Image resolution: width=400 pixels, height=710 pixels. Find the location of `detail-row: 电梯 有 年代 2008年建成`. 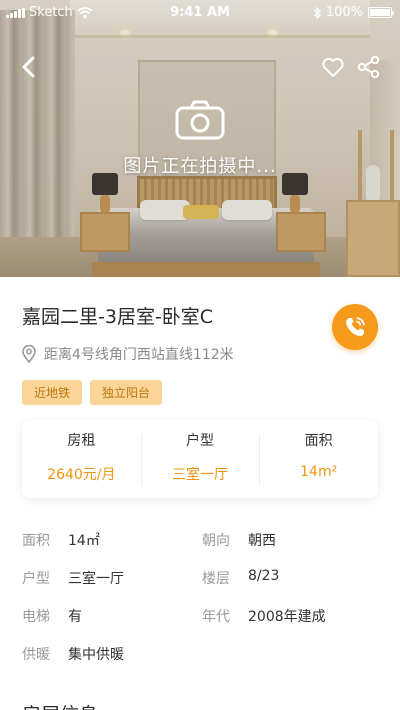

detail-row: 电梯 有 年代 2008年建成 is located at coordinates (202, 625).